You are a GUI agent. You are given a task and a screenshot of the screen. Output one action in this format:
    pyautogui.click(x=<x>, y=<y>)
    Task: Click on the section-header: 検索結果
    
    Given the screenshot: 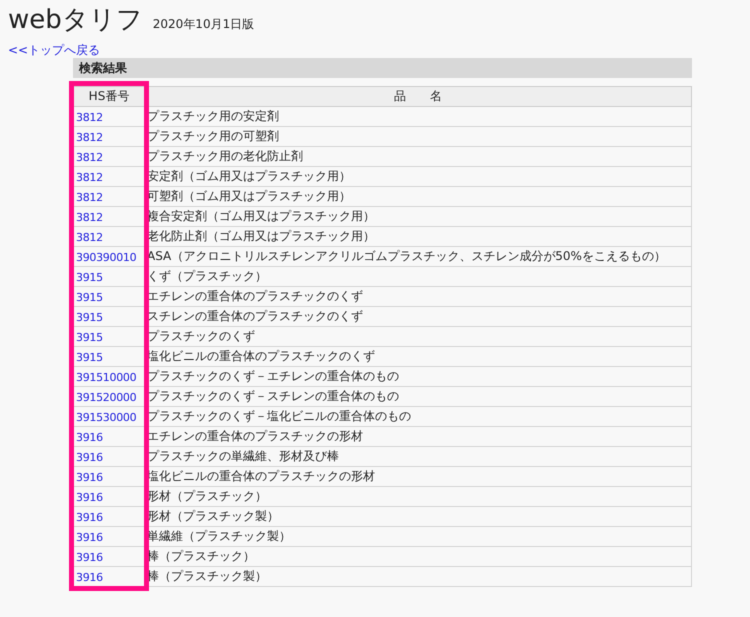 What is the action you would take?
    pyautogui.click(x=382, y=68)
    